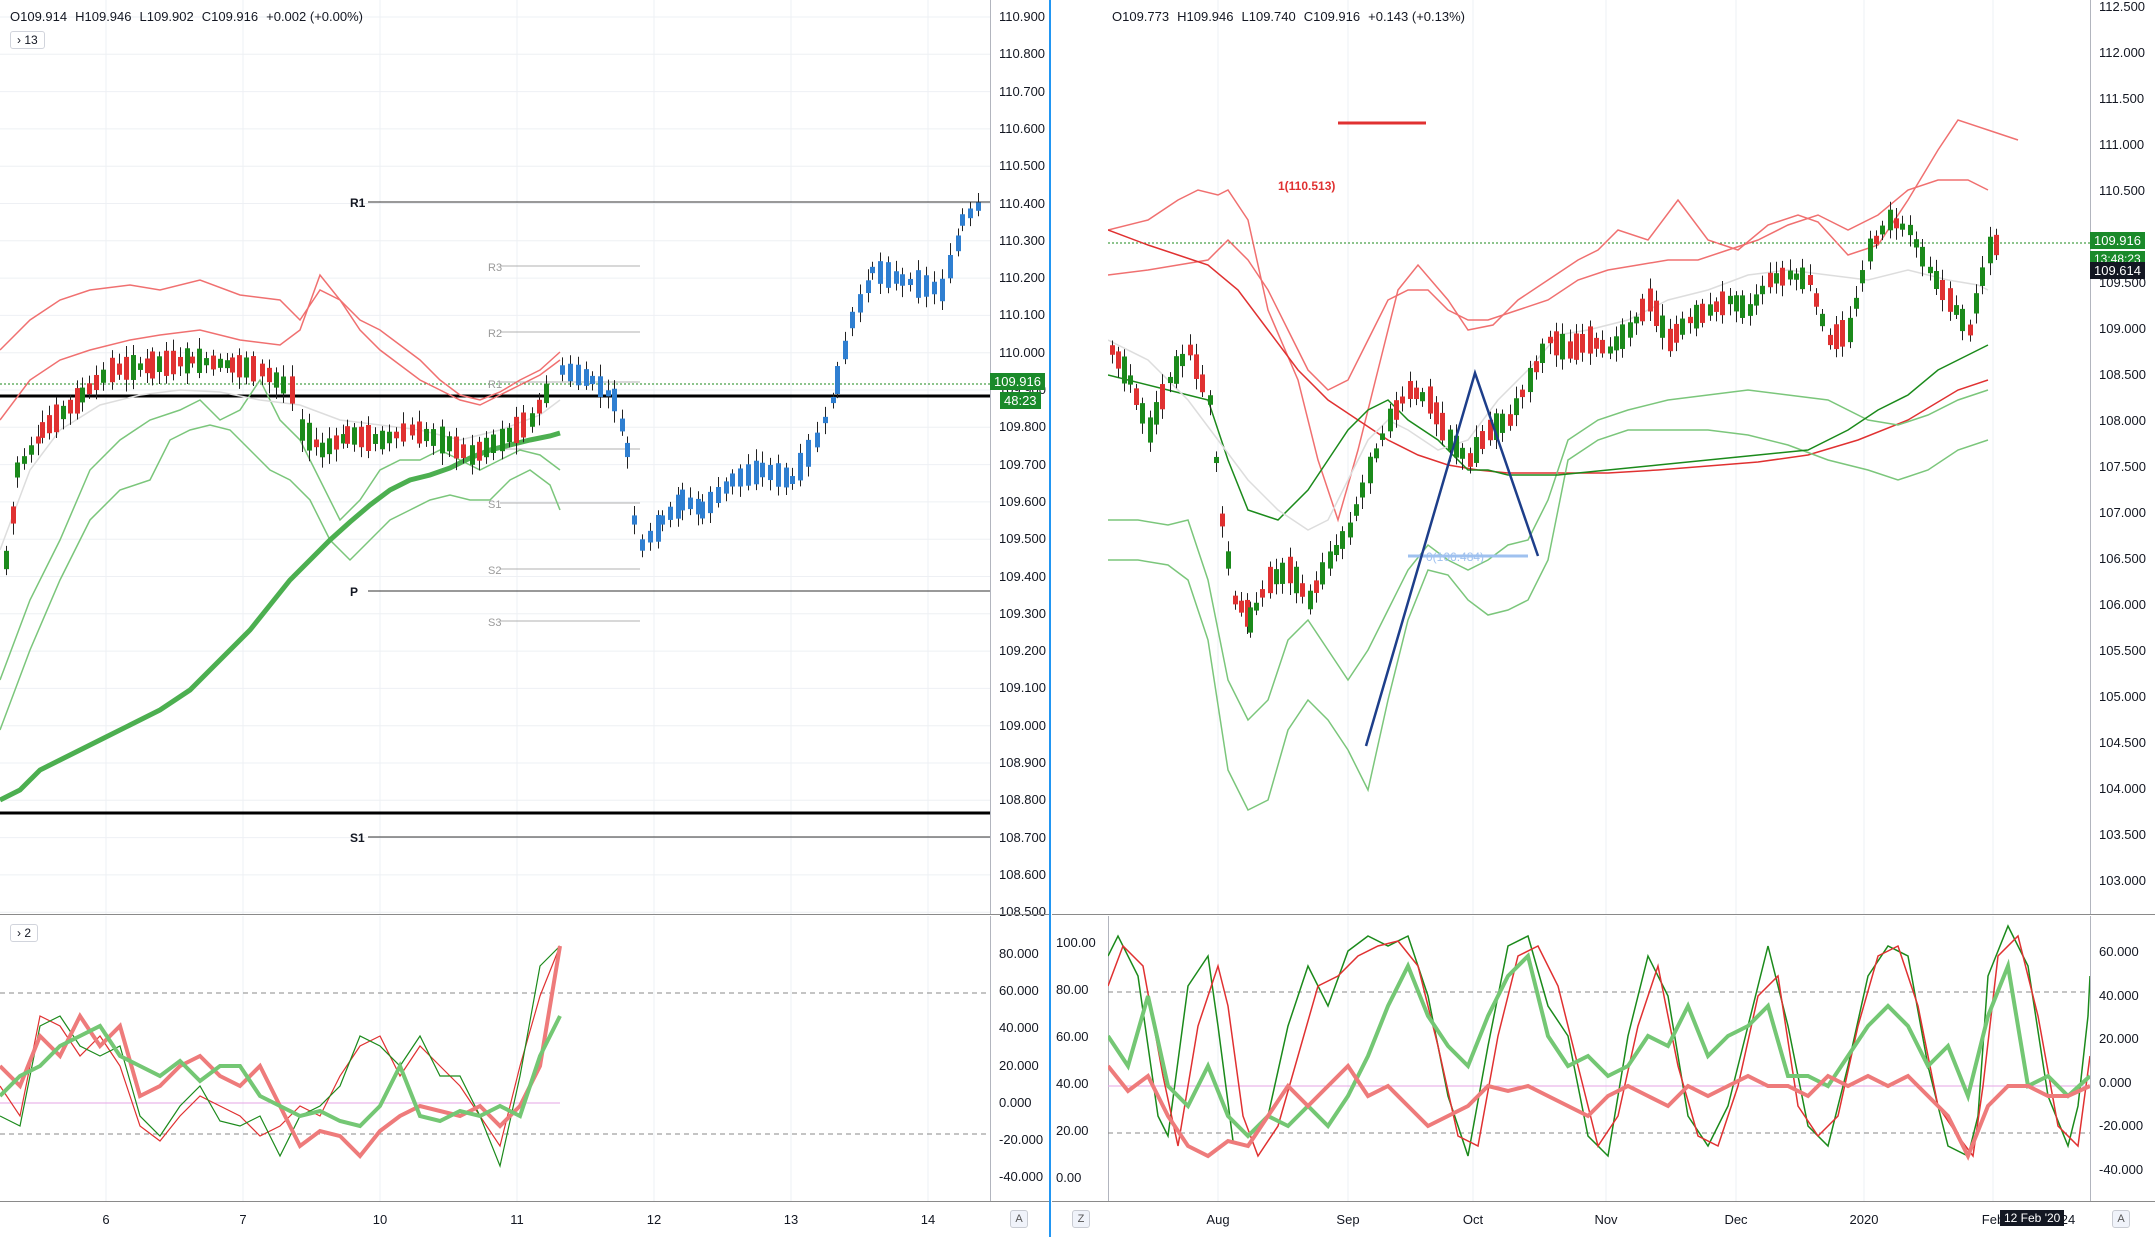  What do you see at coordinates (2122, 328) in the screenshot?
I see `axis-tick-label: 109.000` at bounding box center [2122, 328].